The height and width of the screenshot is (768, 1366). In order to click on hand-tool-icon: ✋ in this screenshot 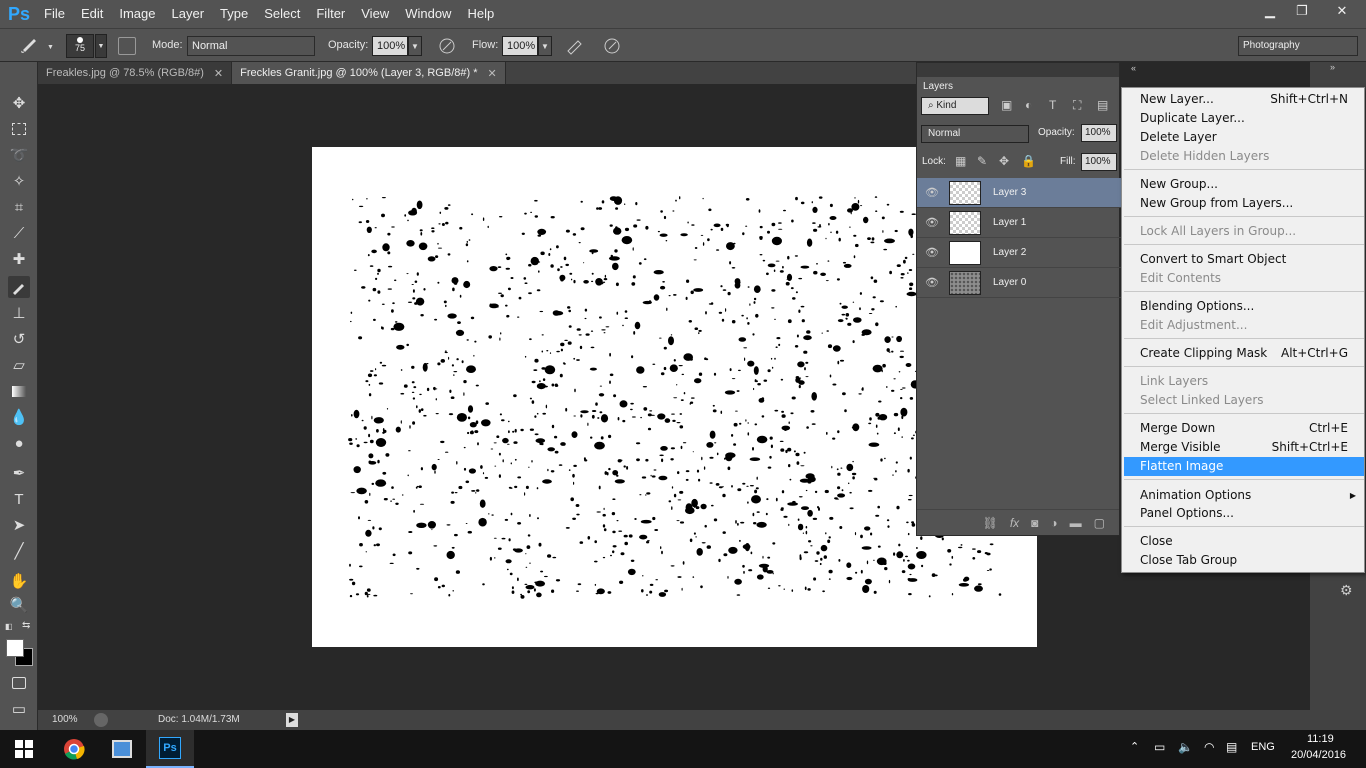, I will do `click(19, 581)`.